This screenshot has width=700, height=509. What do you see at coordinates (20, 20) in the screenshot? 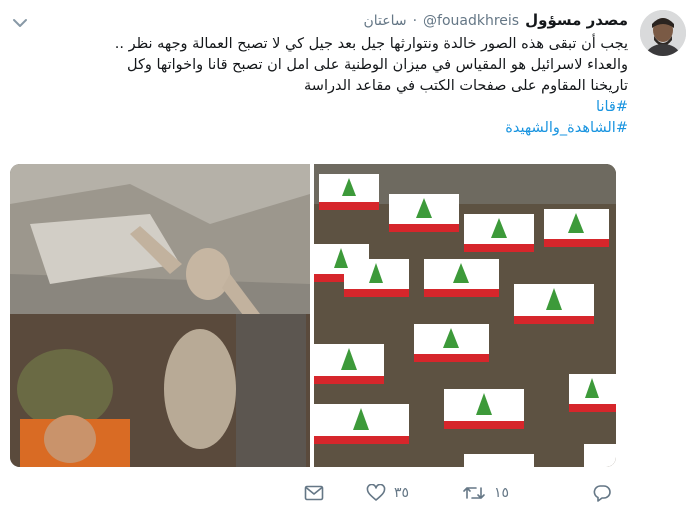
I see `chevron-down-icon` at bounding box center [20, 20].